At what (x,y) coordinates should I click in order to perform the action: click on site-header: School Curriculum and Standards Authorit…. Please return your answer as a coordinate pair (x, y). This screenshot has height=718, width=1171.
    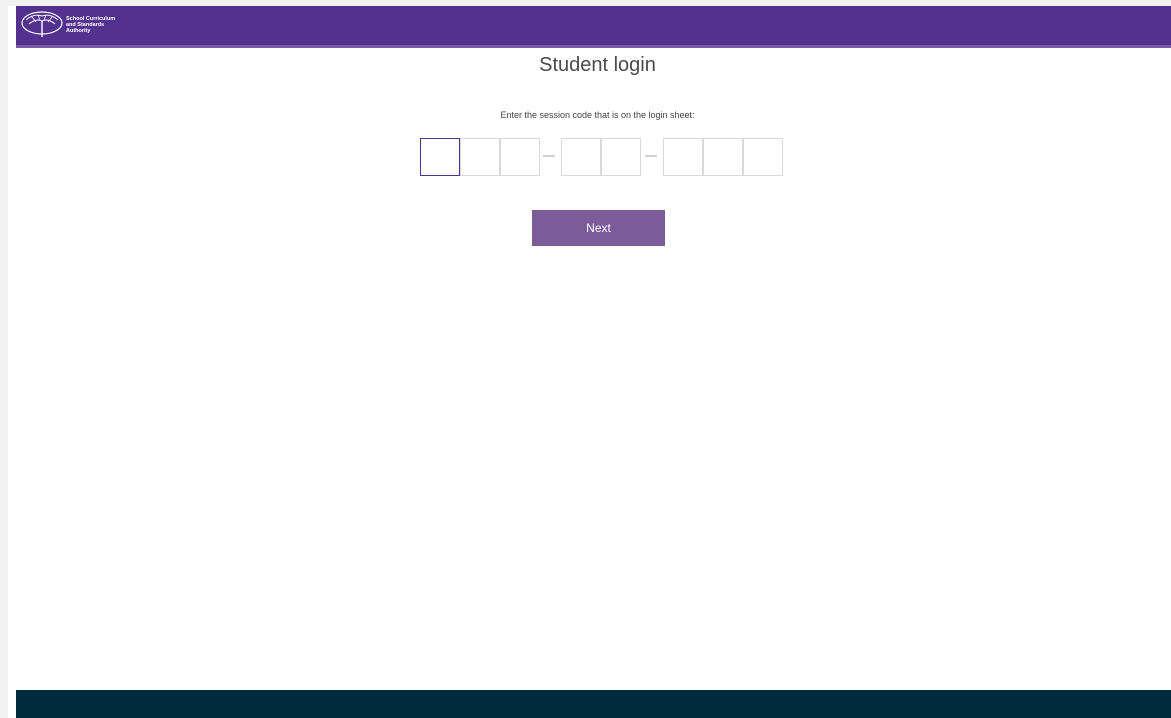
    Looking at the image, I should click on (593, 27).